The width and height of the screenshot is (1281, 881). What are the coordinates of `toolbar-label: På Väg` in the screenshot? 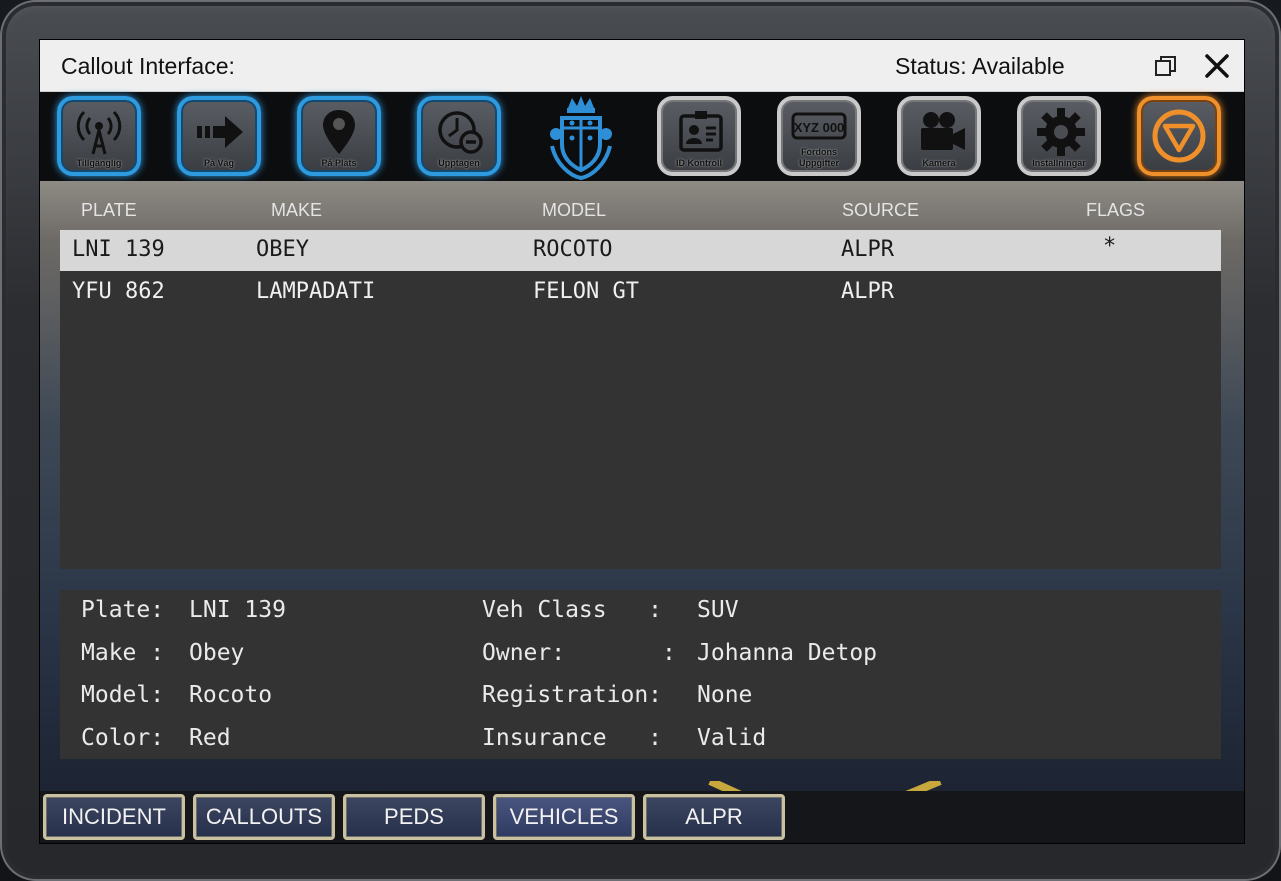 It's located at (218, 163).